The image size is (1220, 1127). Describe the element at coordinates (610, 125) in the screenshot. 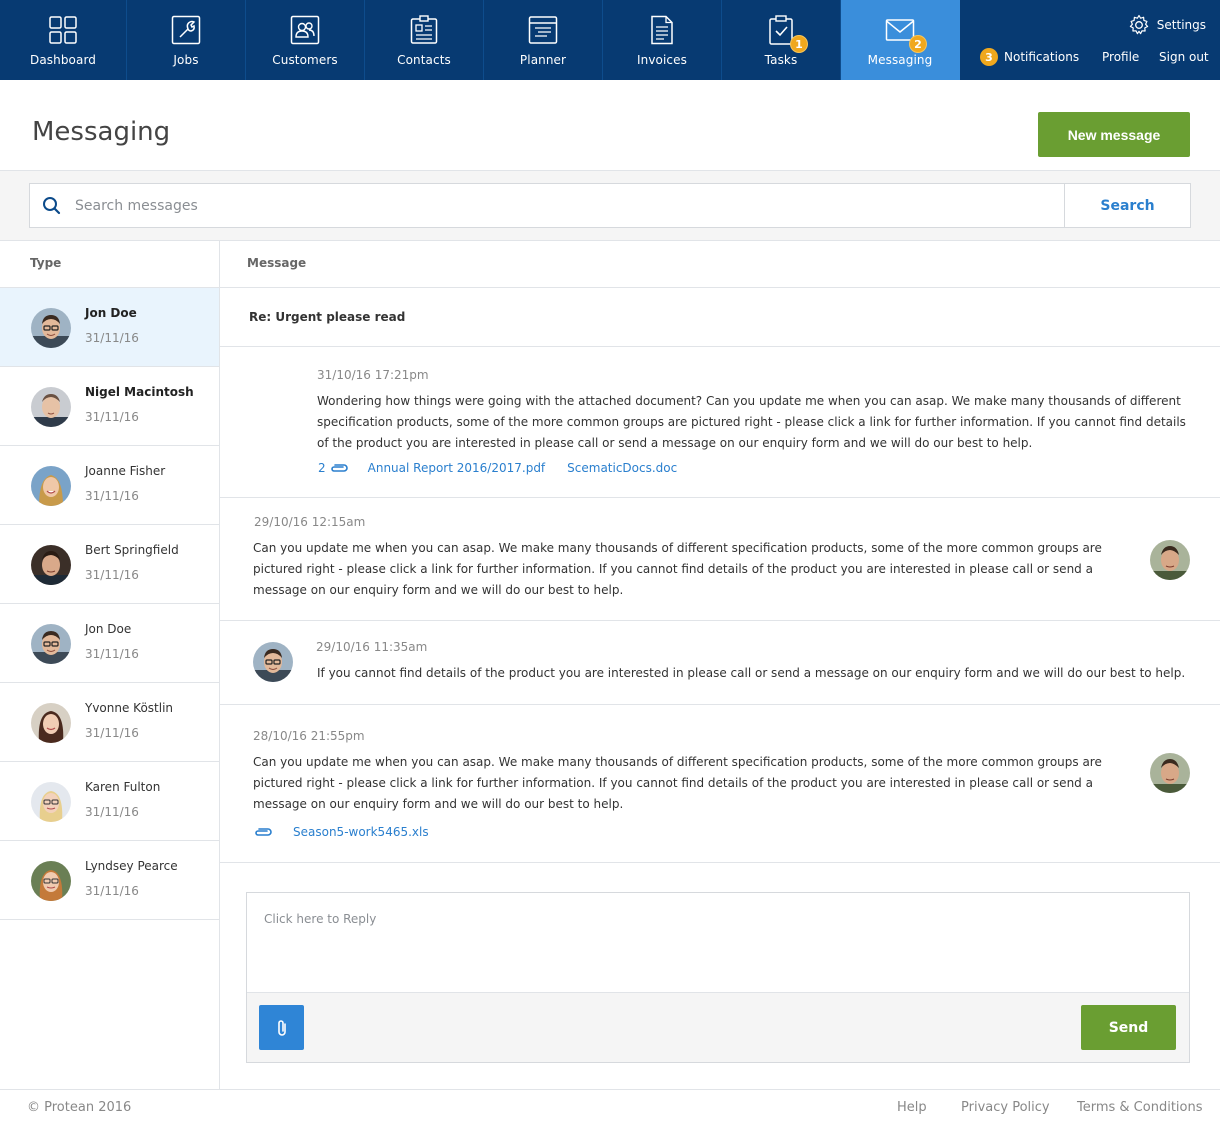

I see `page-header: Messaging New message` at that location.